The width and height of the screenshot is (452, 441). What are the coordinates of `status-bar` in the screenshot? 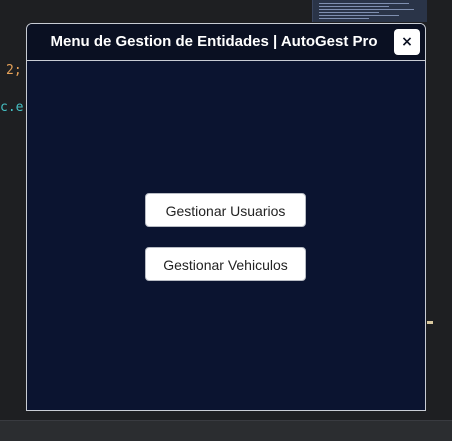 It's located at (226, 430).